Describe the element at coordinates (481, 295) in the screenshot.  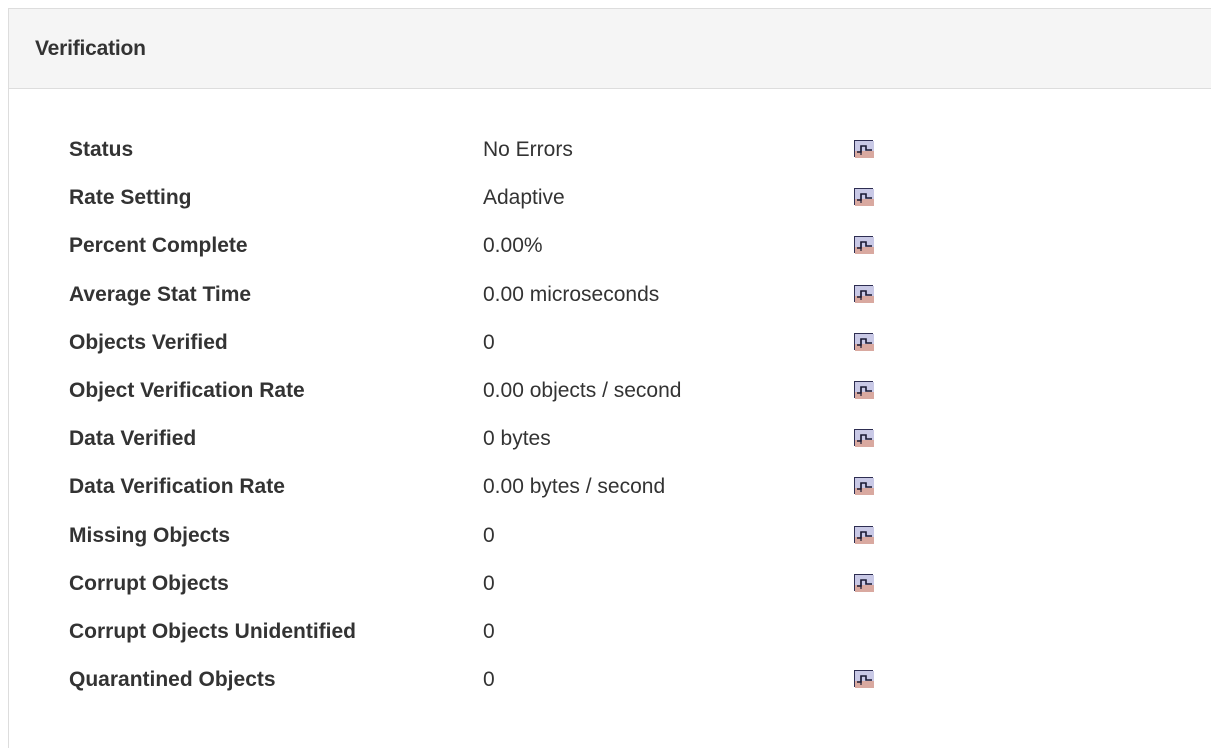
I see `attribute-row: Average Stat Time 0.00 microseconds` at that location.